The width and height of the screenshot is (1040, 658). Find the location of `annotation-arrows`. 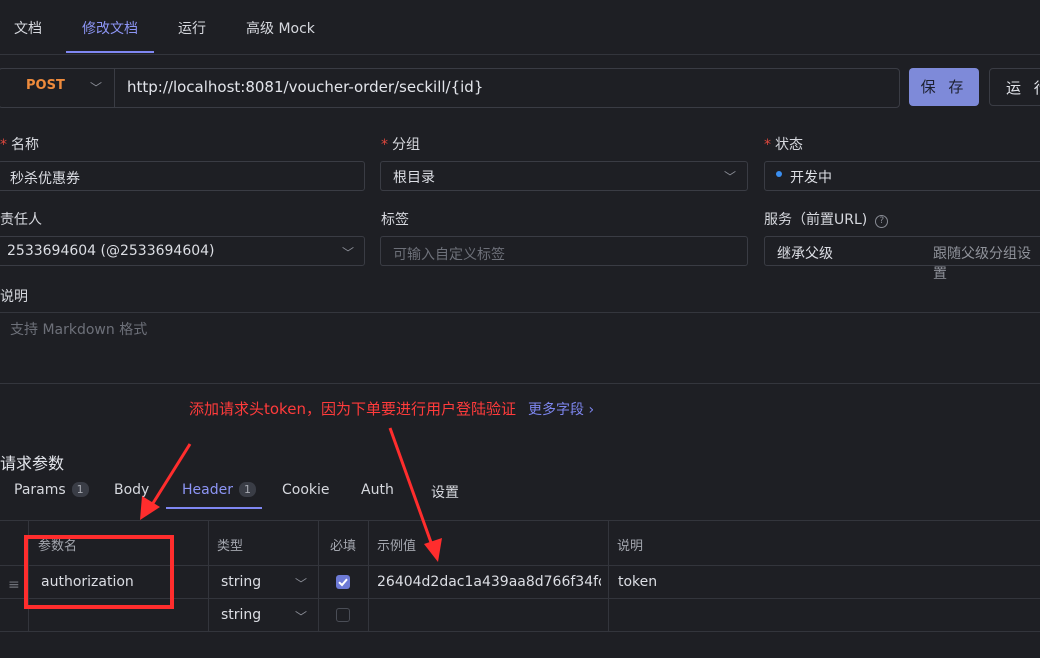

annotation-arrows is located at coordinates (291, 494).